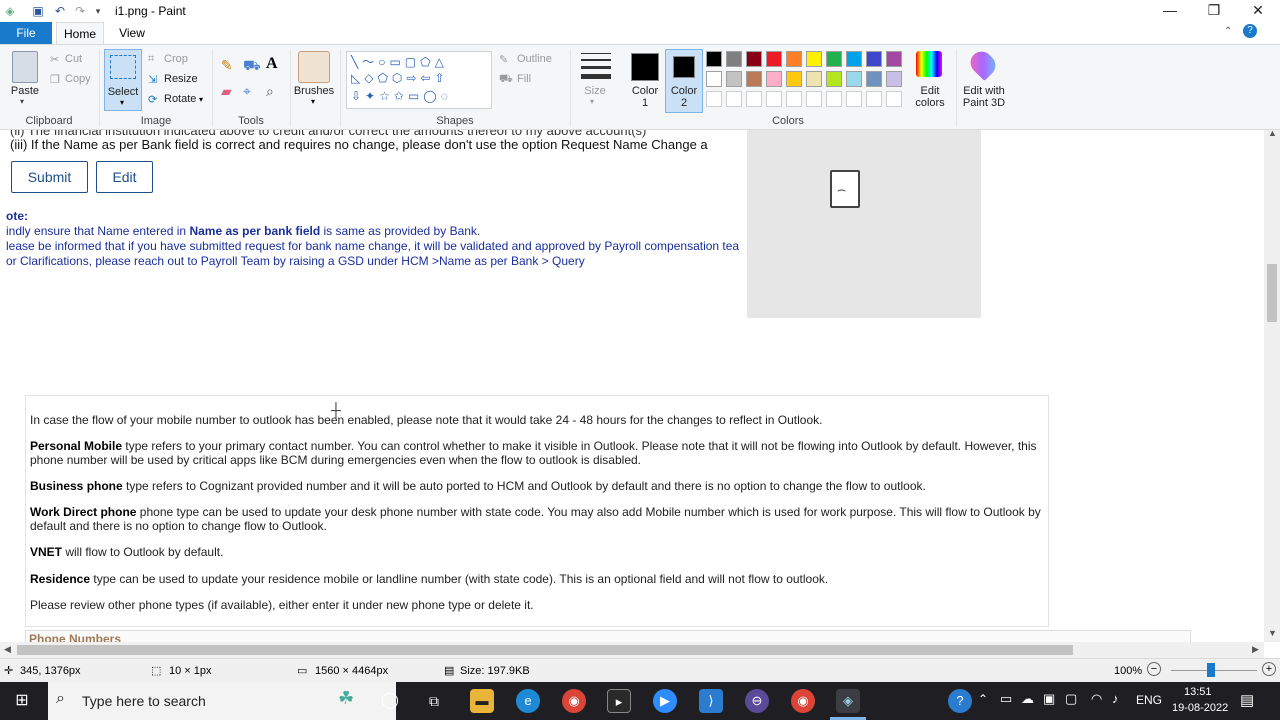 Image resolution: width=1280 pixels, height=720 pixels. I want to click on minimize-button: —, so click(1170, 11).